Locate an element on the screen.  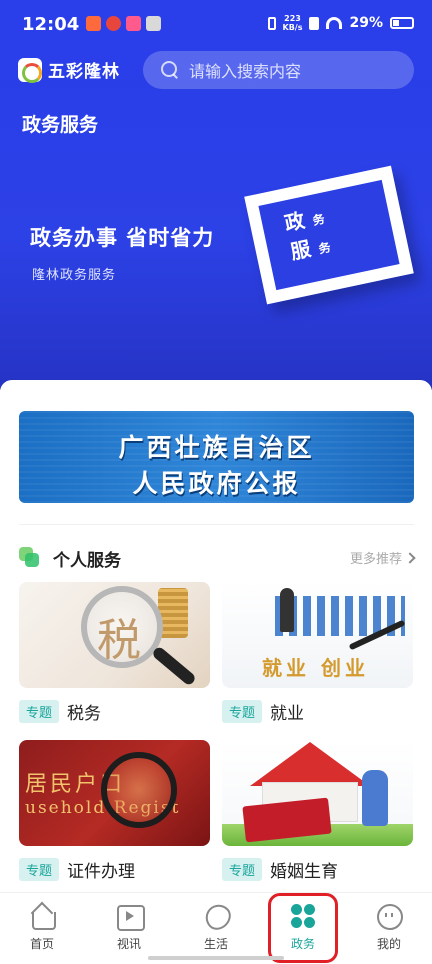
search-input: 请输入搜索内容 is located at coordinates (278, 70).